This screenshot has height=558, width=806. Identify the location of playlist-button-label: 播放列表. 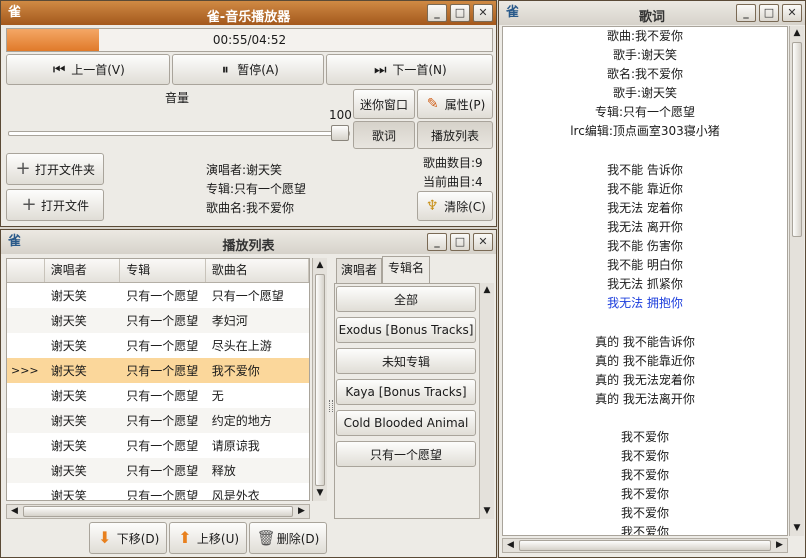
(454, 135).